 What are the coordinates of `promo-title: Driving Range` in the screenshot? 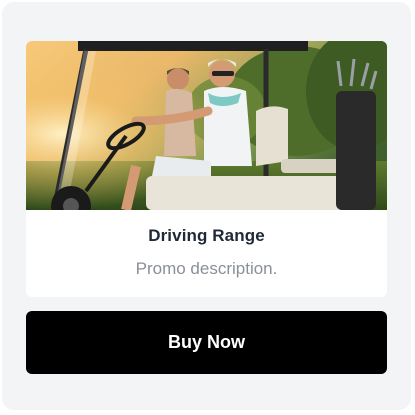 It's located at (206, 235).